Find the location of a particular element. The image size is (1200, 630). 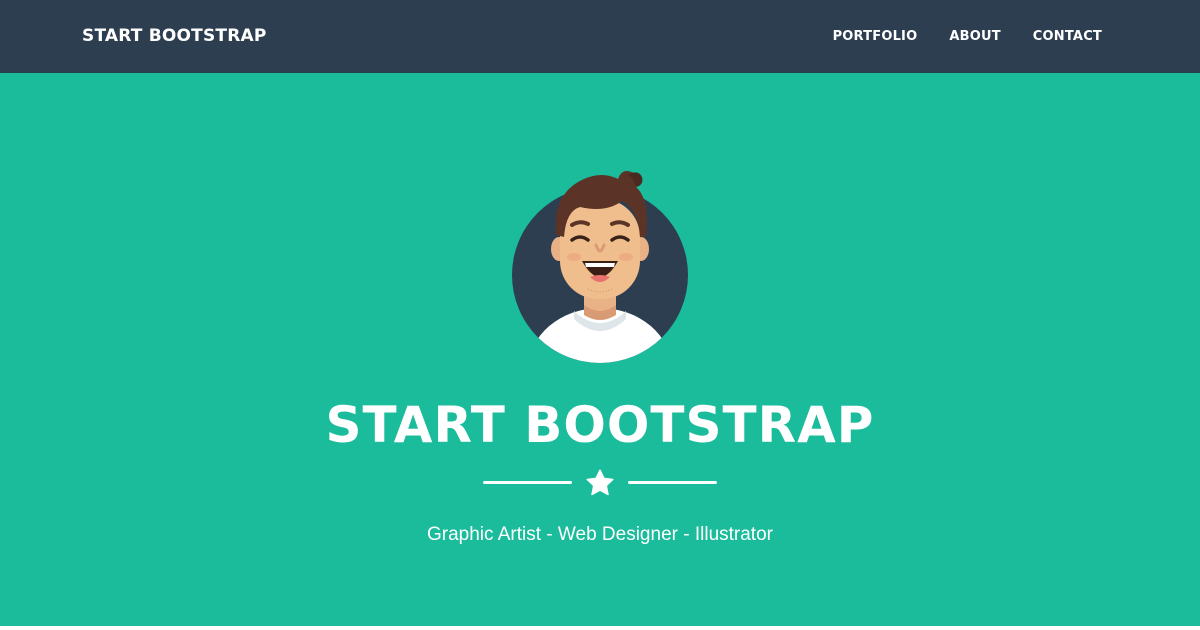

divider is located at coordinates (600, 483).